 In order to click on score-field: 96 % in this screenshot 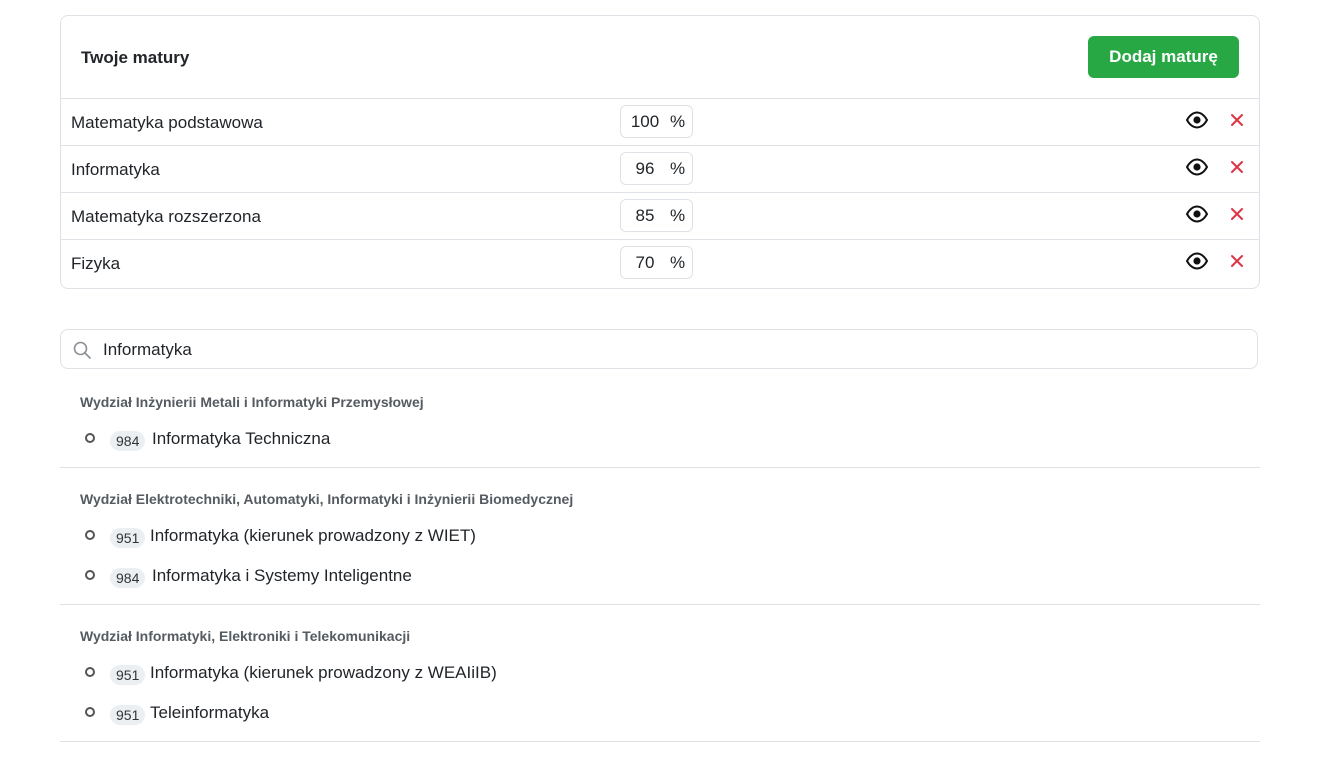, I will do `click(656, 168)`.